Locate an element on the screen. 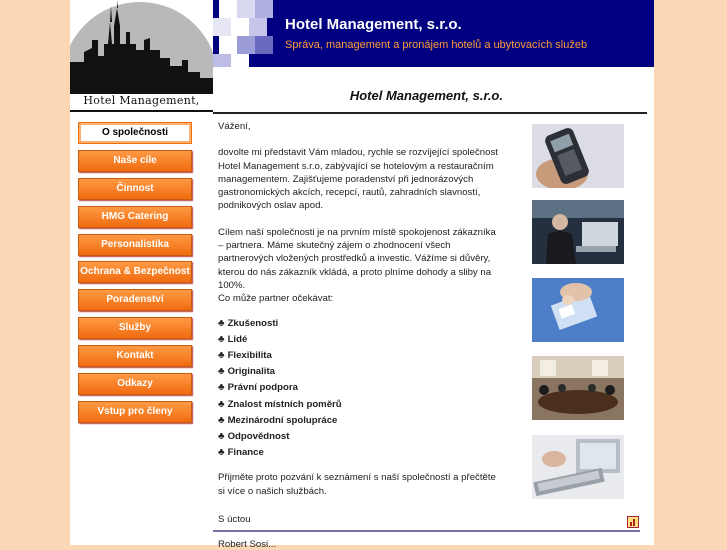 The image size is (727, 550). banner-title: Hotel Management, s.r.o. is located at coordinates (373, 24).